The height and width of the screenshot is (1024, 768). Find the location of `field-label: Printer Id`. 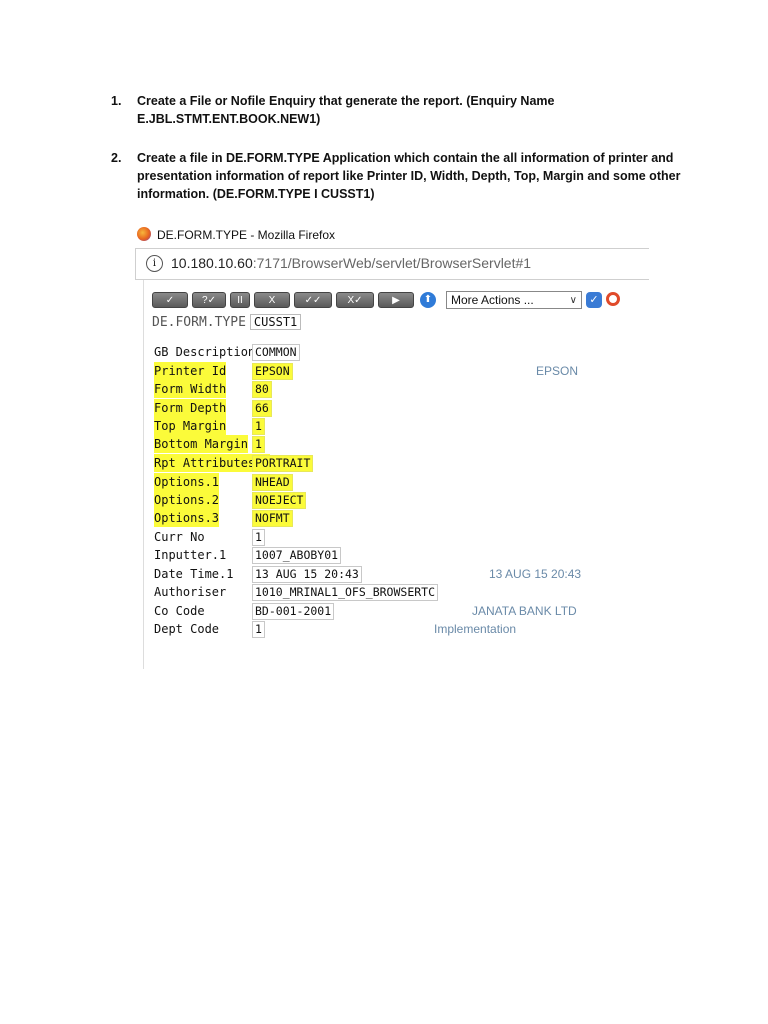

field-label: Printer Id is located at coordinates (190, 371).